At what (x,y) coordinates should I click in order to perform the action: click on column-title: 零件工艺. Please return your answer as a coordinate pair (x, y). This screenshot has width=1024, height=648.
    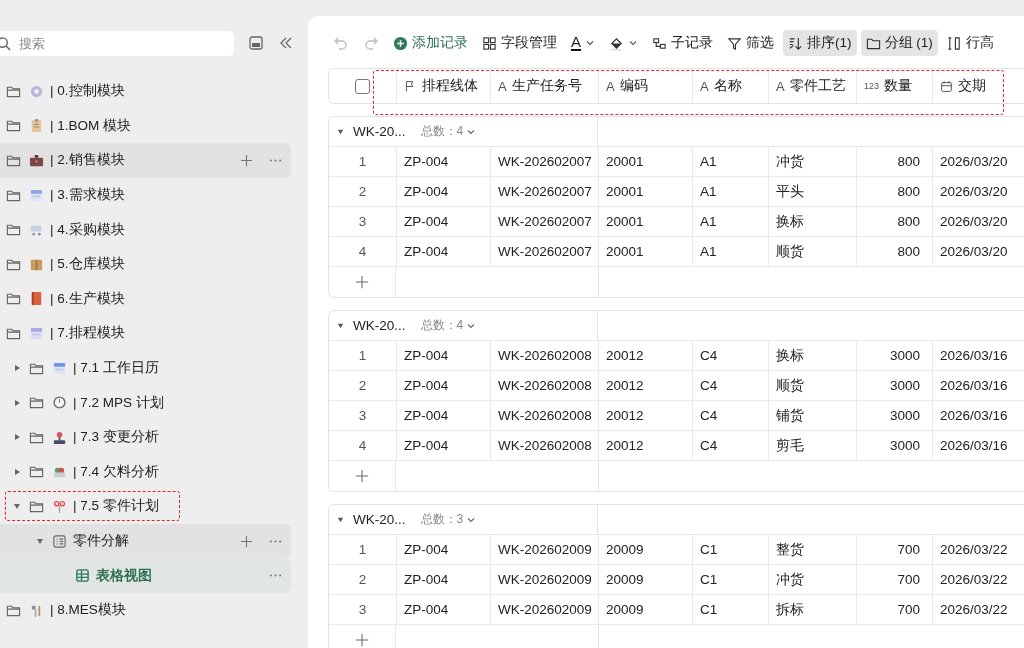
    Looking at the image, I should click on (817, 86).